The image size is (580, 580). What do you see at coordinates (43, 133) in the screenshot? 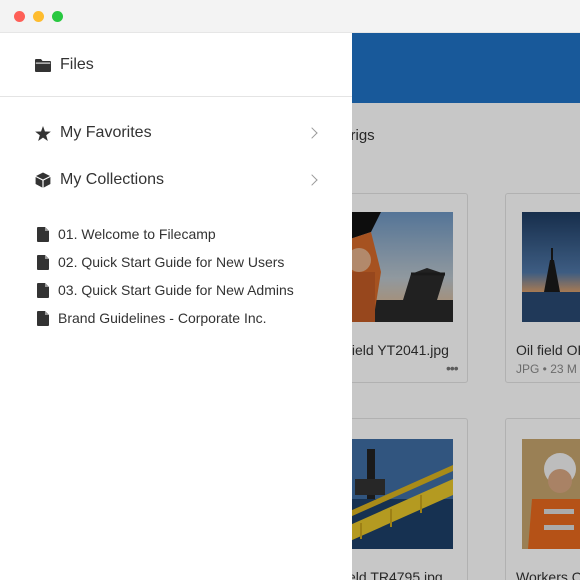
I see `star-icon` at bounding box center [43, 133].